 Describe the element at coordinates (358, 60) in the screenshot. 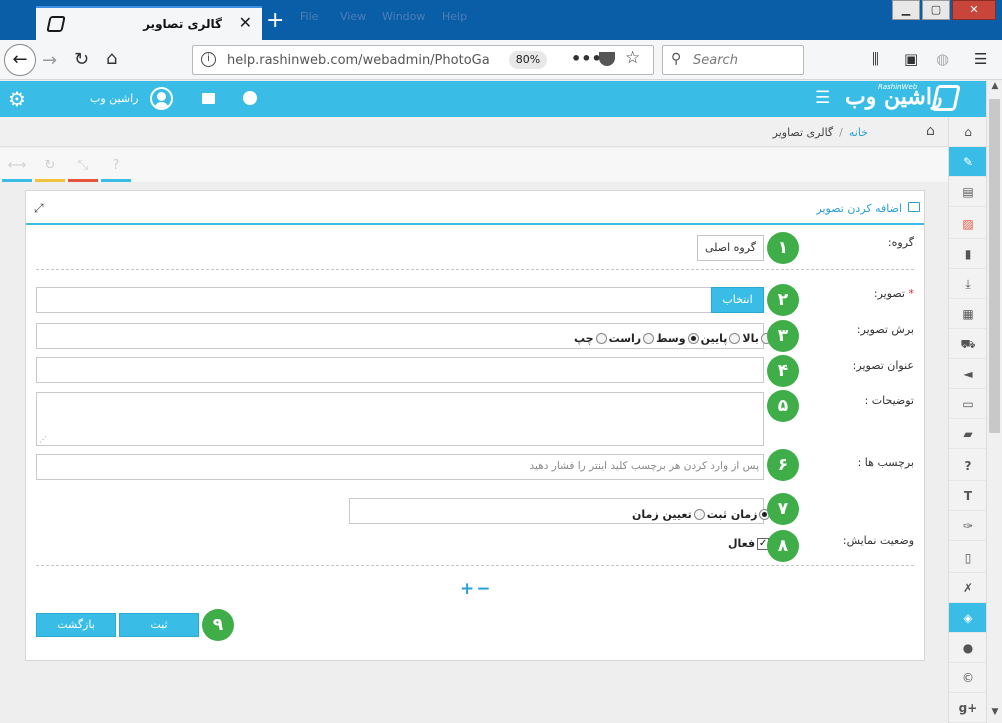

I see `url-text: help.rashinweb.com/webadmin/PhotoGa` at that location.